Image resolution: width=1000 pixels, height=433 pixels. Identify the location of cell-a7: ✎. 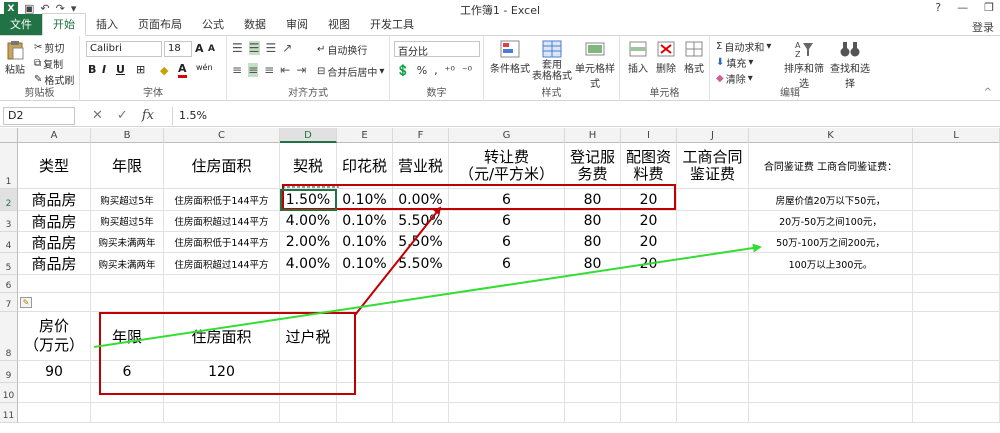
(54, 302).